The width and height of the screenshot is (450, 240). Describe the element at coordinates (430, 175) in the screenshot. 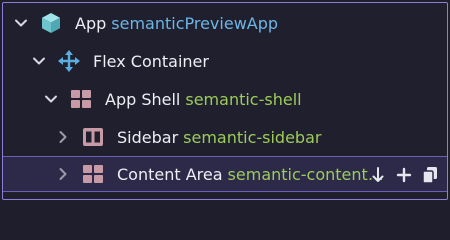

I see `duplicate-icon` at that location.